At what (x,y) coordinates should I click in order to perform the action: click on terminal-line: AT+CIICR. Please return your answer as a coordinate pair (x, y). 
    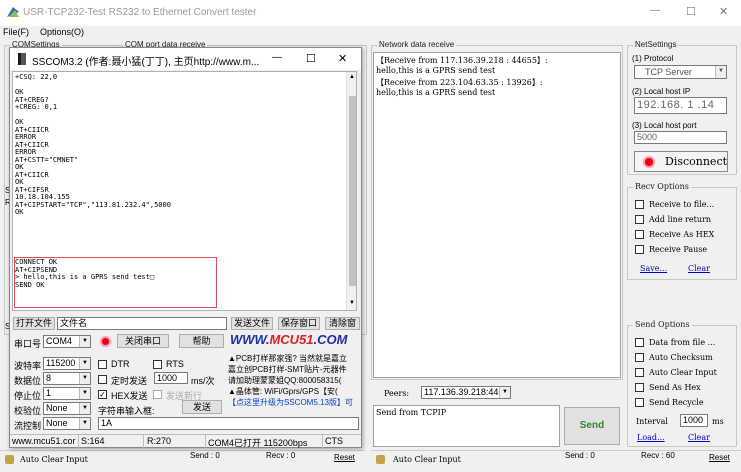
    Looking at the image, I should click on (32, 174).